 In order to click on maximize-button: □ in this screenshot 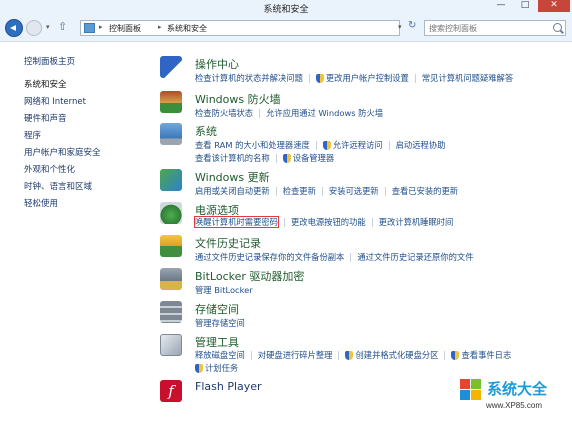, I will do `click(525, 6)`.